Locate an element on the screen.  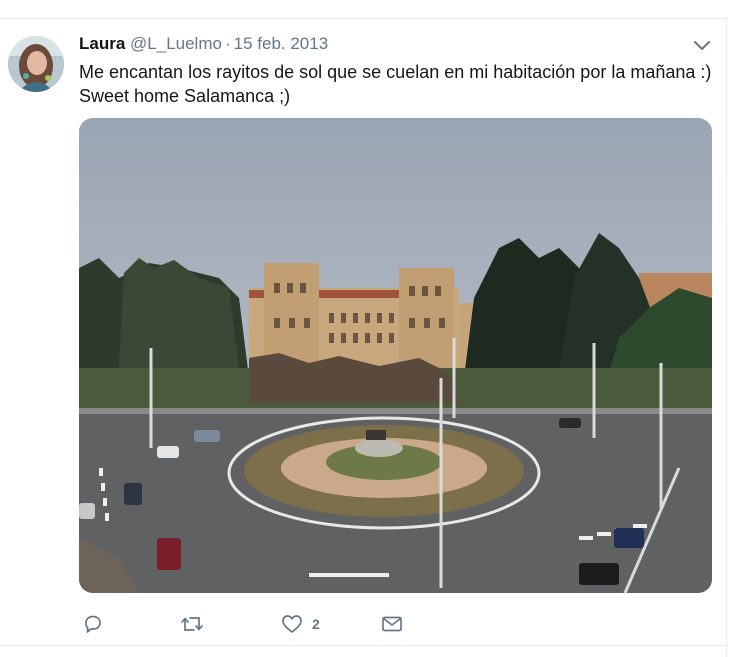
tweet-date: 15 feb. 2013 is located at coordinates (281, 43).